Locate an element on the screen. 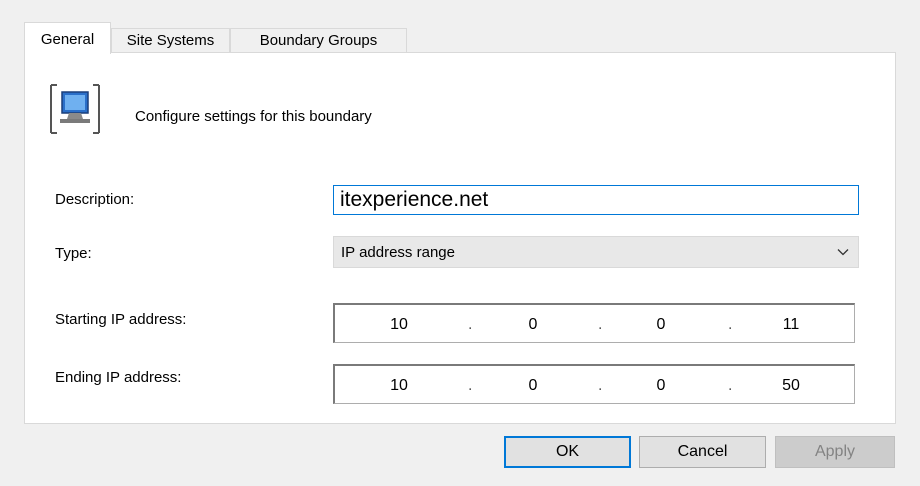 The width and height of the screenshot is (920, 486). type-selected-value: IP address range is located at coordinates (398, 252).